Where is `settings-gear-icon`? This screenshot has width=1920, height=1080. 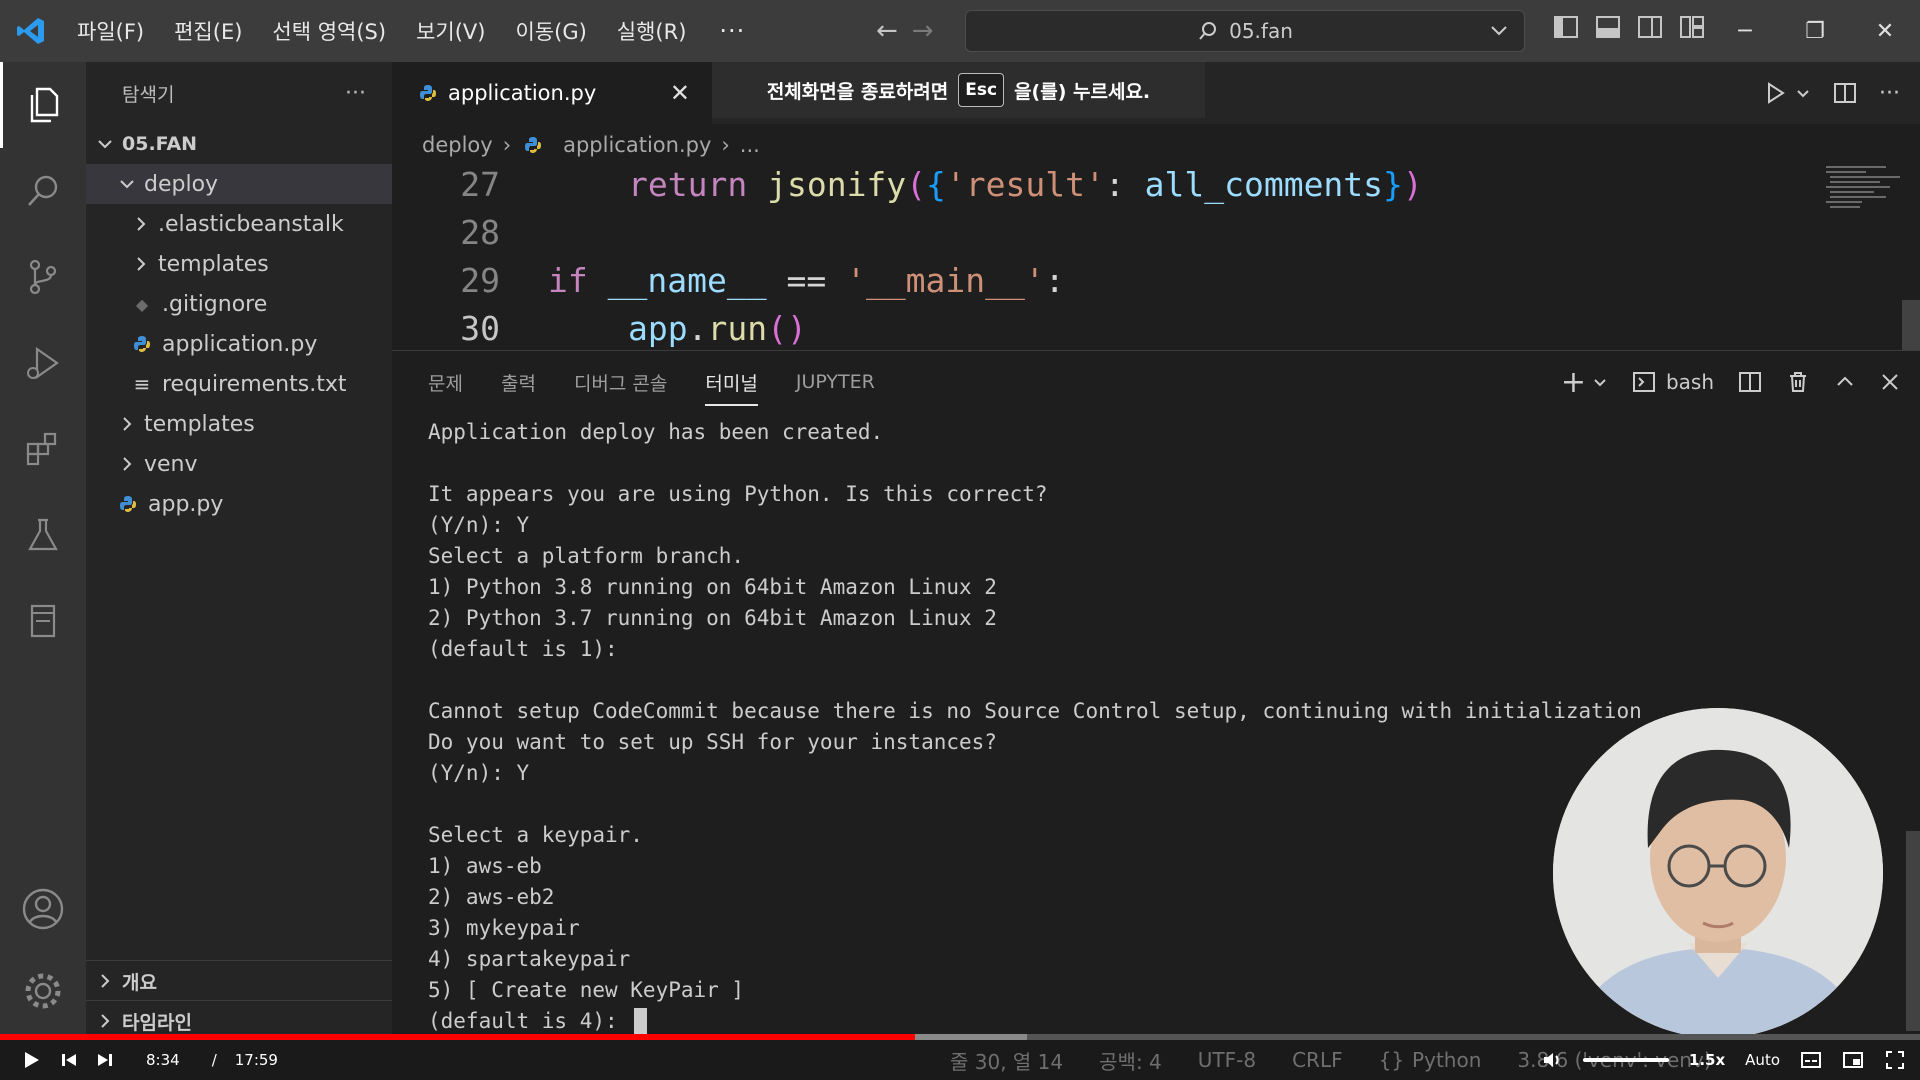
settings-gear-icon is located at coordinates (43, 991).